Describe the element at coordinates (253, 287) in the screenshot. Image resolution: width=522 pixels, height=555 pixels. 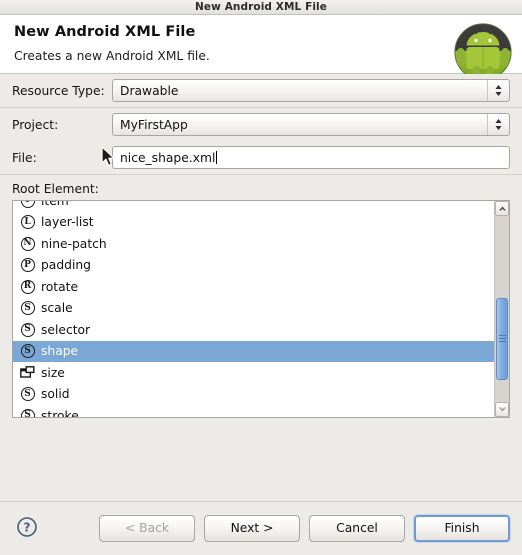
I see `list-item: Rrotate` at that location.